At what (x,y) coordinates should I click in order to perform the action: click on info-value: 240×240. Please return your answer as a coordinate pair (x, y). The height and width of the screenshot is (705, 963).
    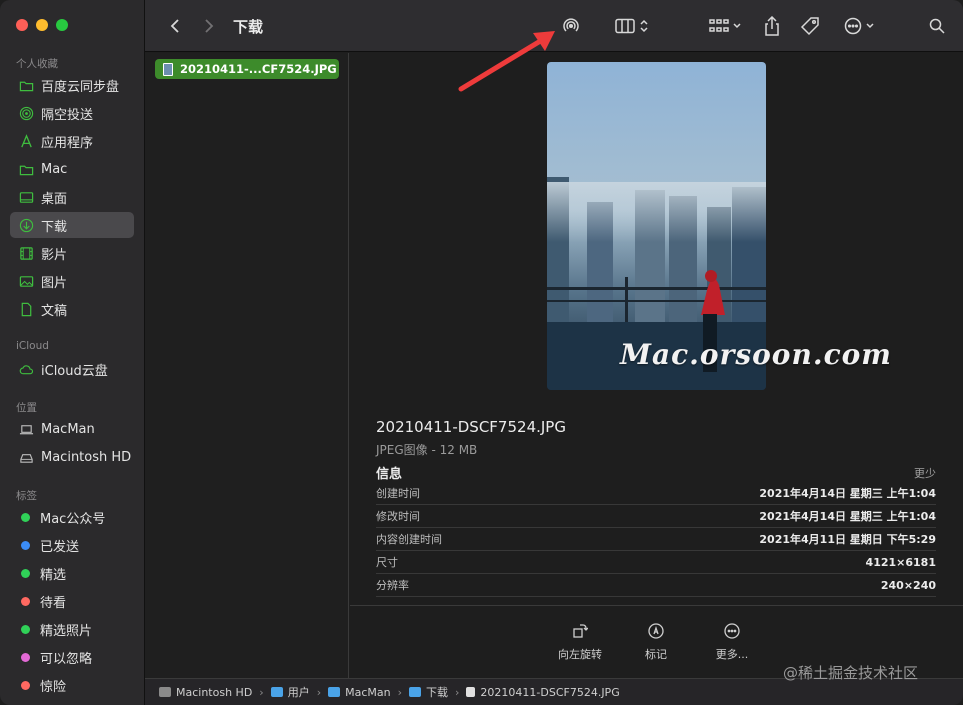
    Looking at the image, I should click on (908, 585).